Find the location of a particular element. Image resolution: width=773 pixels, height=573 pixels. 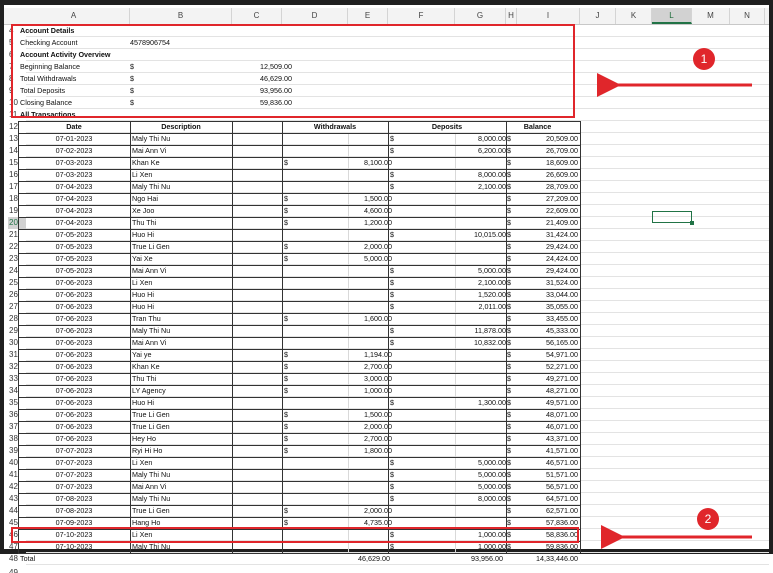

transaction-row: 26 07-06-2023 Huo Hi $1,520.00 $33,044.00 is located at coordinates (388, 295).